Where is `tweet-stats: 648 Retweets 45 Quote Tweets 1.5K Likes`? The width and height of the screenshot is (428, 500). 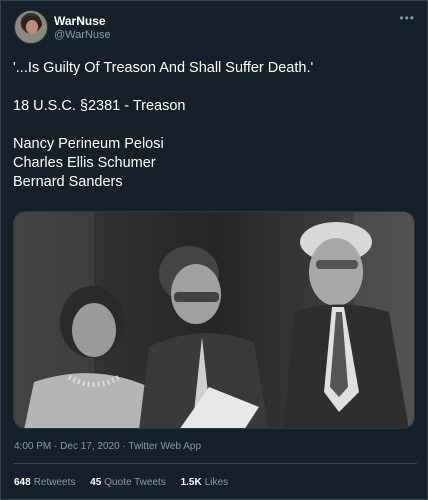
tweet-stats: 648 Retweets 45 Quote Tweets 1.5K Likes is located at coordinates (127, 484).